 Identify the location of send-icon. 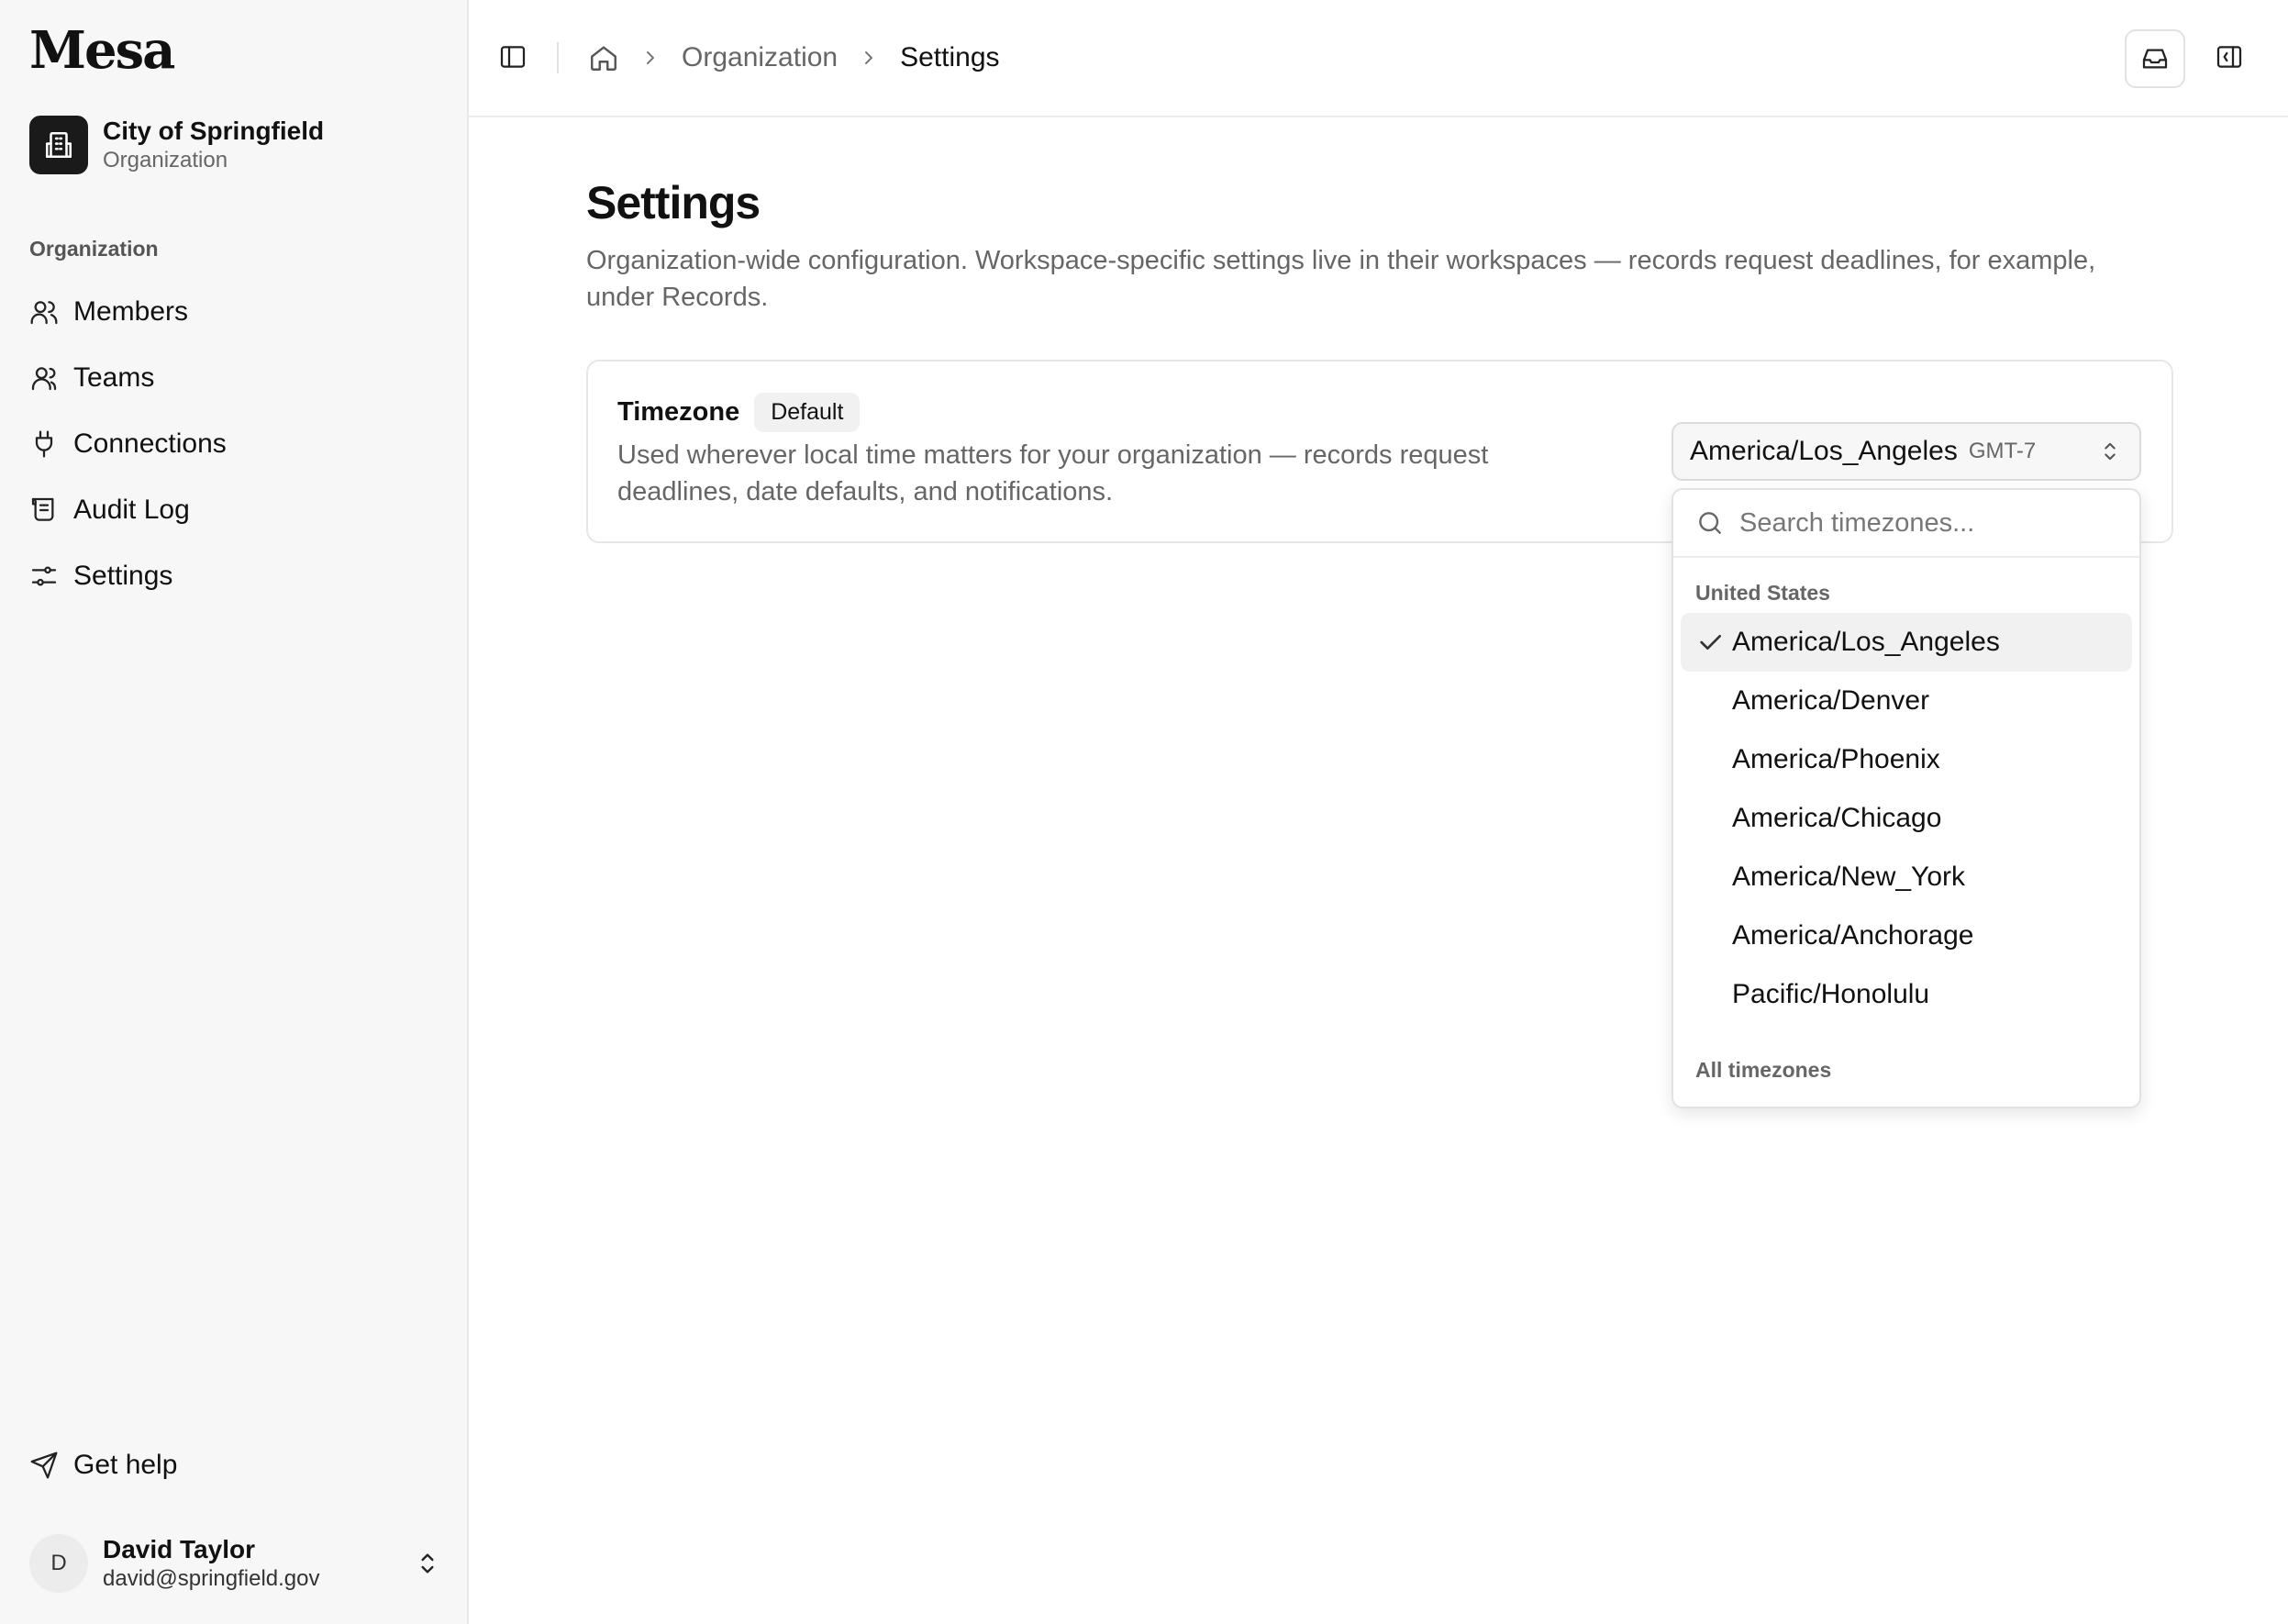
(44, 1465).